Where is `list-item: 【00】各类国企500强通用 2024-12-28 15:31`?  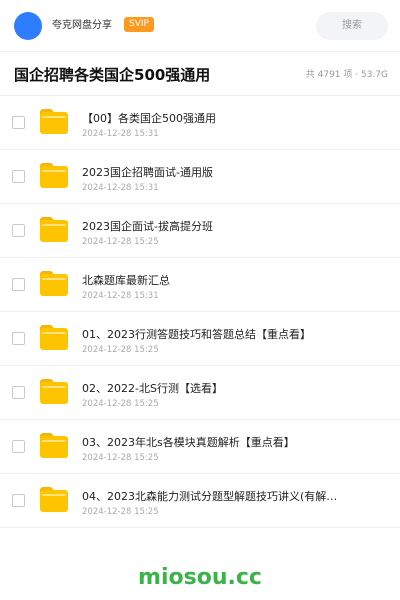 list-item: 【00】各类国企500强通用 2024-12-28 15:31 is located at coordinates (200, 123).